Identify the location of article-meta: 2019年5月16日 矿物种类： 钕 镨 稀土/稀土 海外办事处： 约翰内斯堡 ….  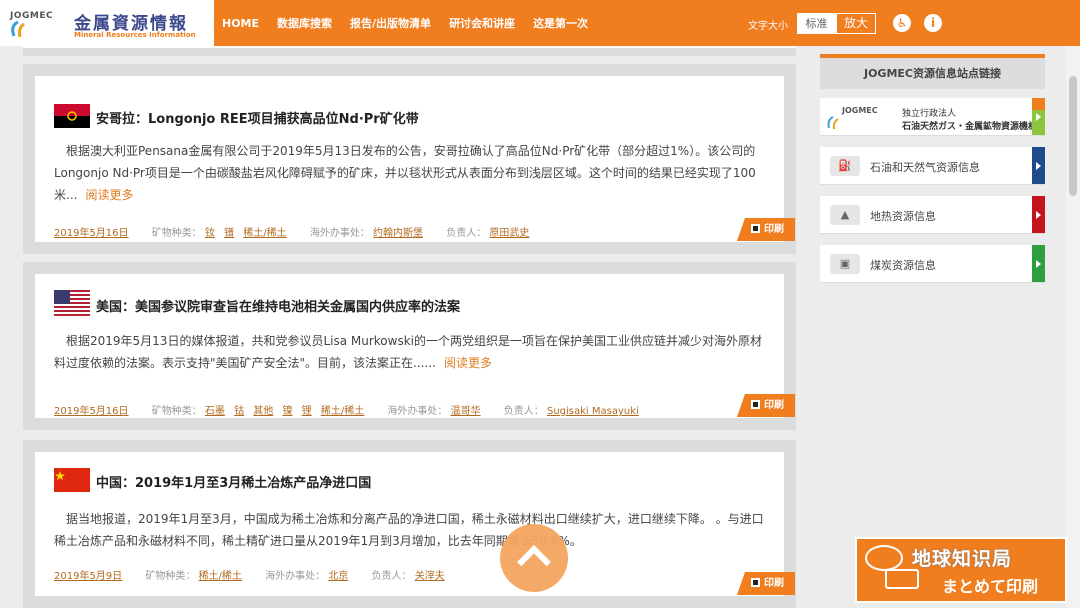
(294, 231).